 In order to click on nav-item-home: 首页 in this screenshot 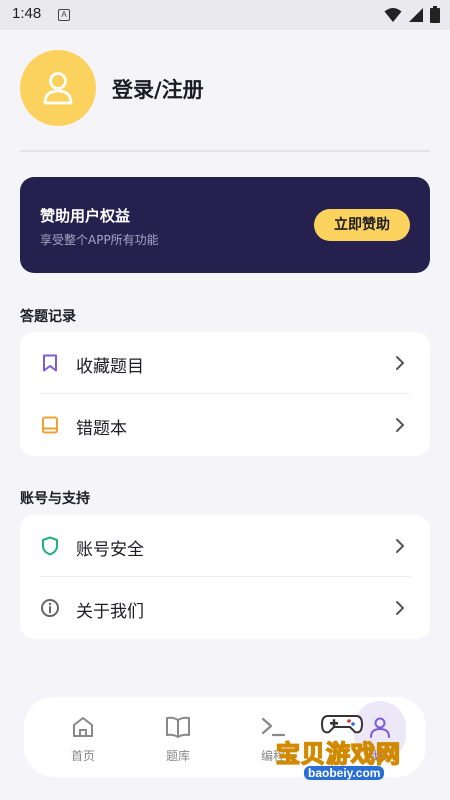, I will do `click(83, 737)`.